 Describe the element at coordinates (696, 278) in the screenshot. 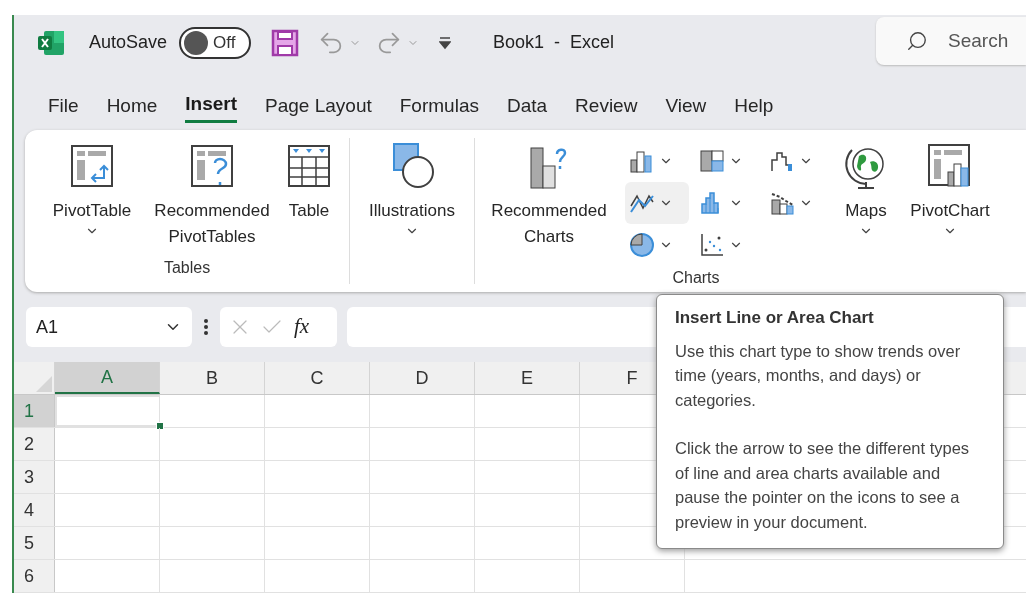

I see `group-label: Charts` at that location.